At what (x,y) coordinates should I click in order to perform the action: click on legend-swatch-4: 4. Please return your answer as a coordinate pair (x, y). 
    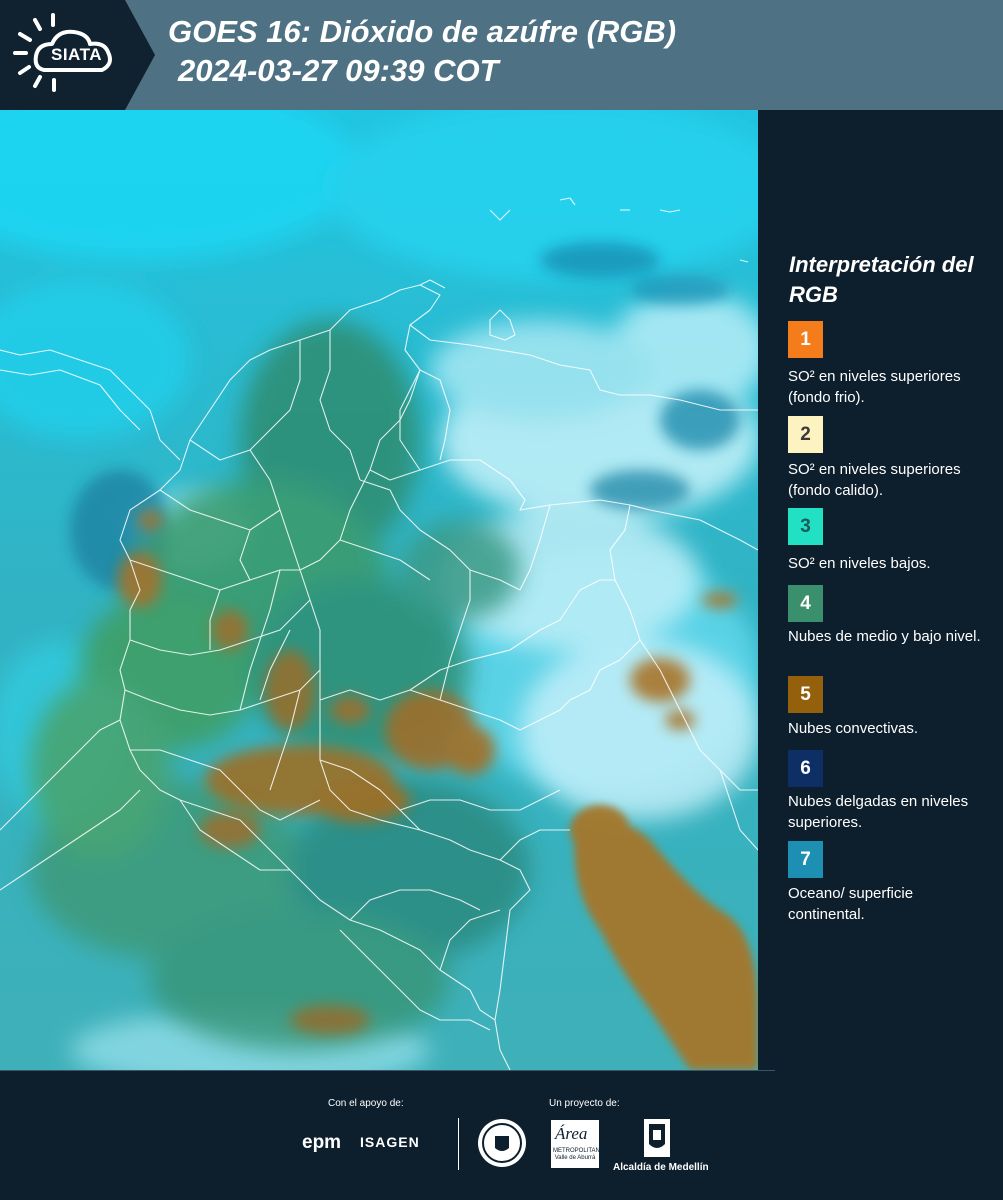
    Looking at the image, I should click on (805, 603).